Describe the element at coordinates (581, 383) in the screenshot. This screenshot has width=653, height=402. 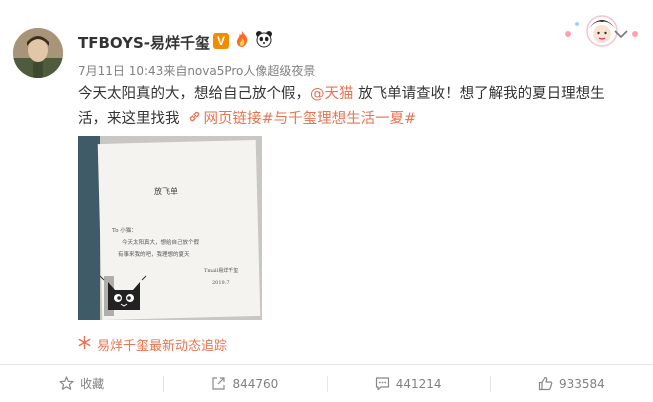
I see `like-count: 933584` at that location.